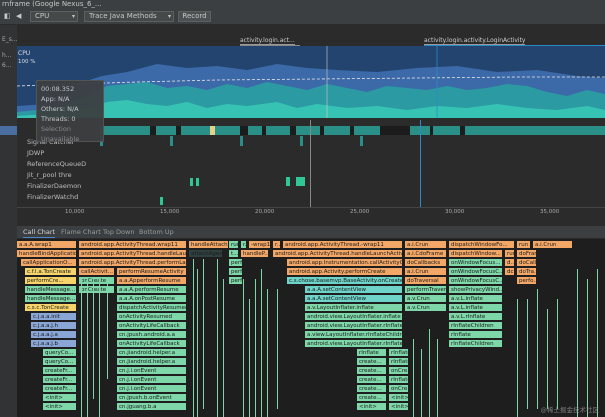  I want to click on thread-label: FinalizerWatchd, so click(52, 197).